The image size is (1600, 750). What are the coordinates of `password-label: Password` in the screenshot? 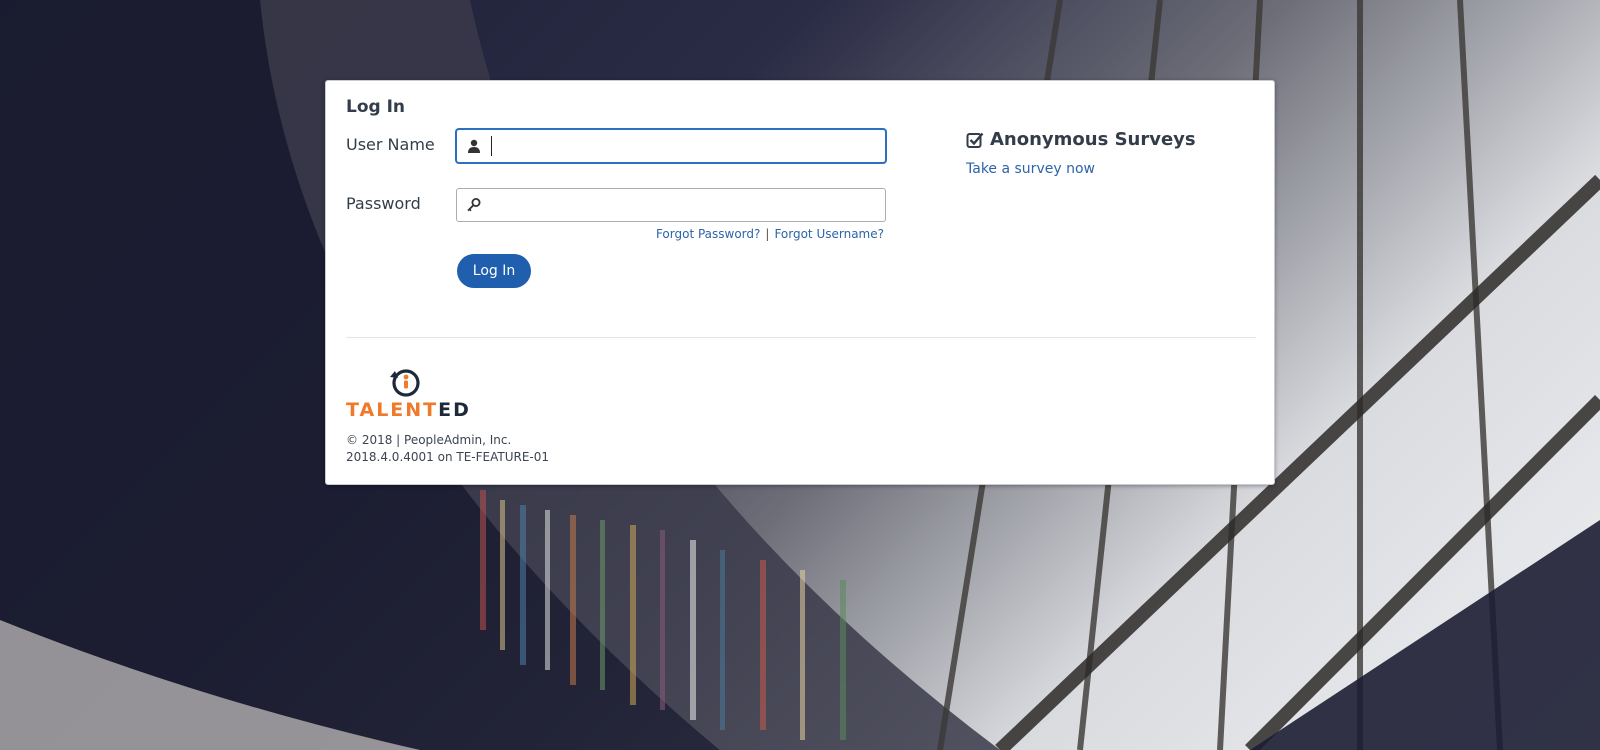 It's located at (383, 203).